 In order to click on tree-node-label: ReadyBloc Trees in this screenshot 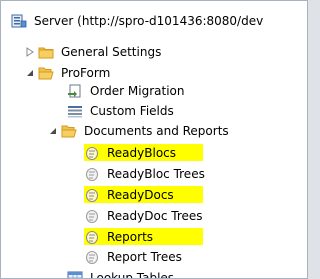, I will do `click(156, 174)`.